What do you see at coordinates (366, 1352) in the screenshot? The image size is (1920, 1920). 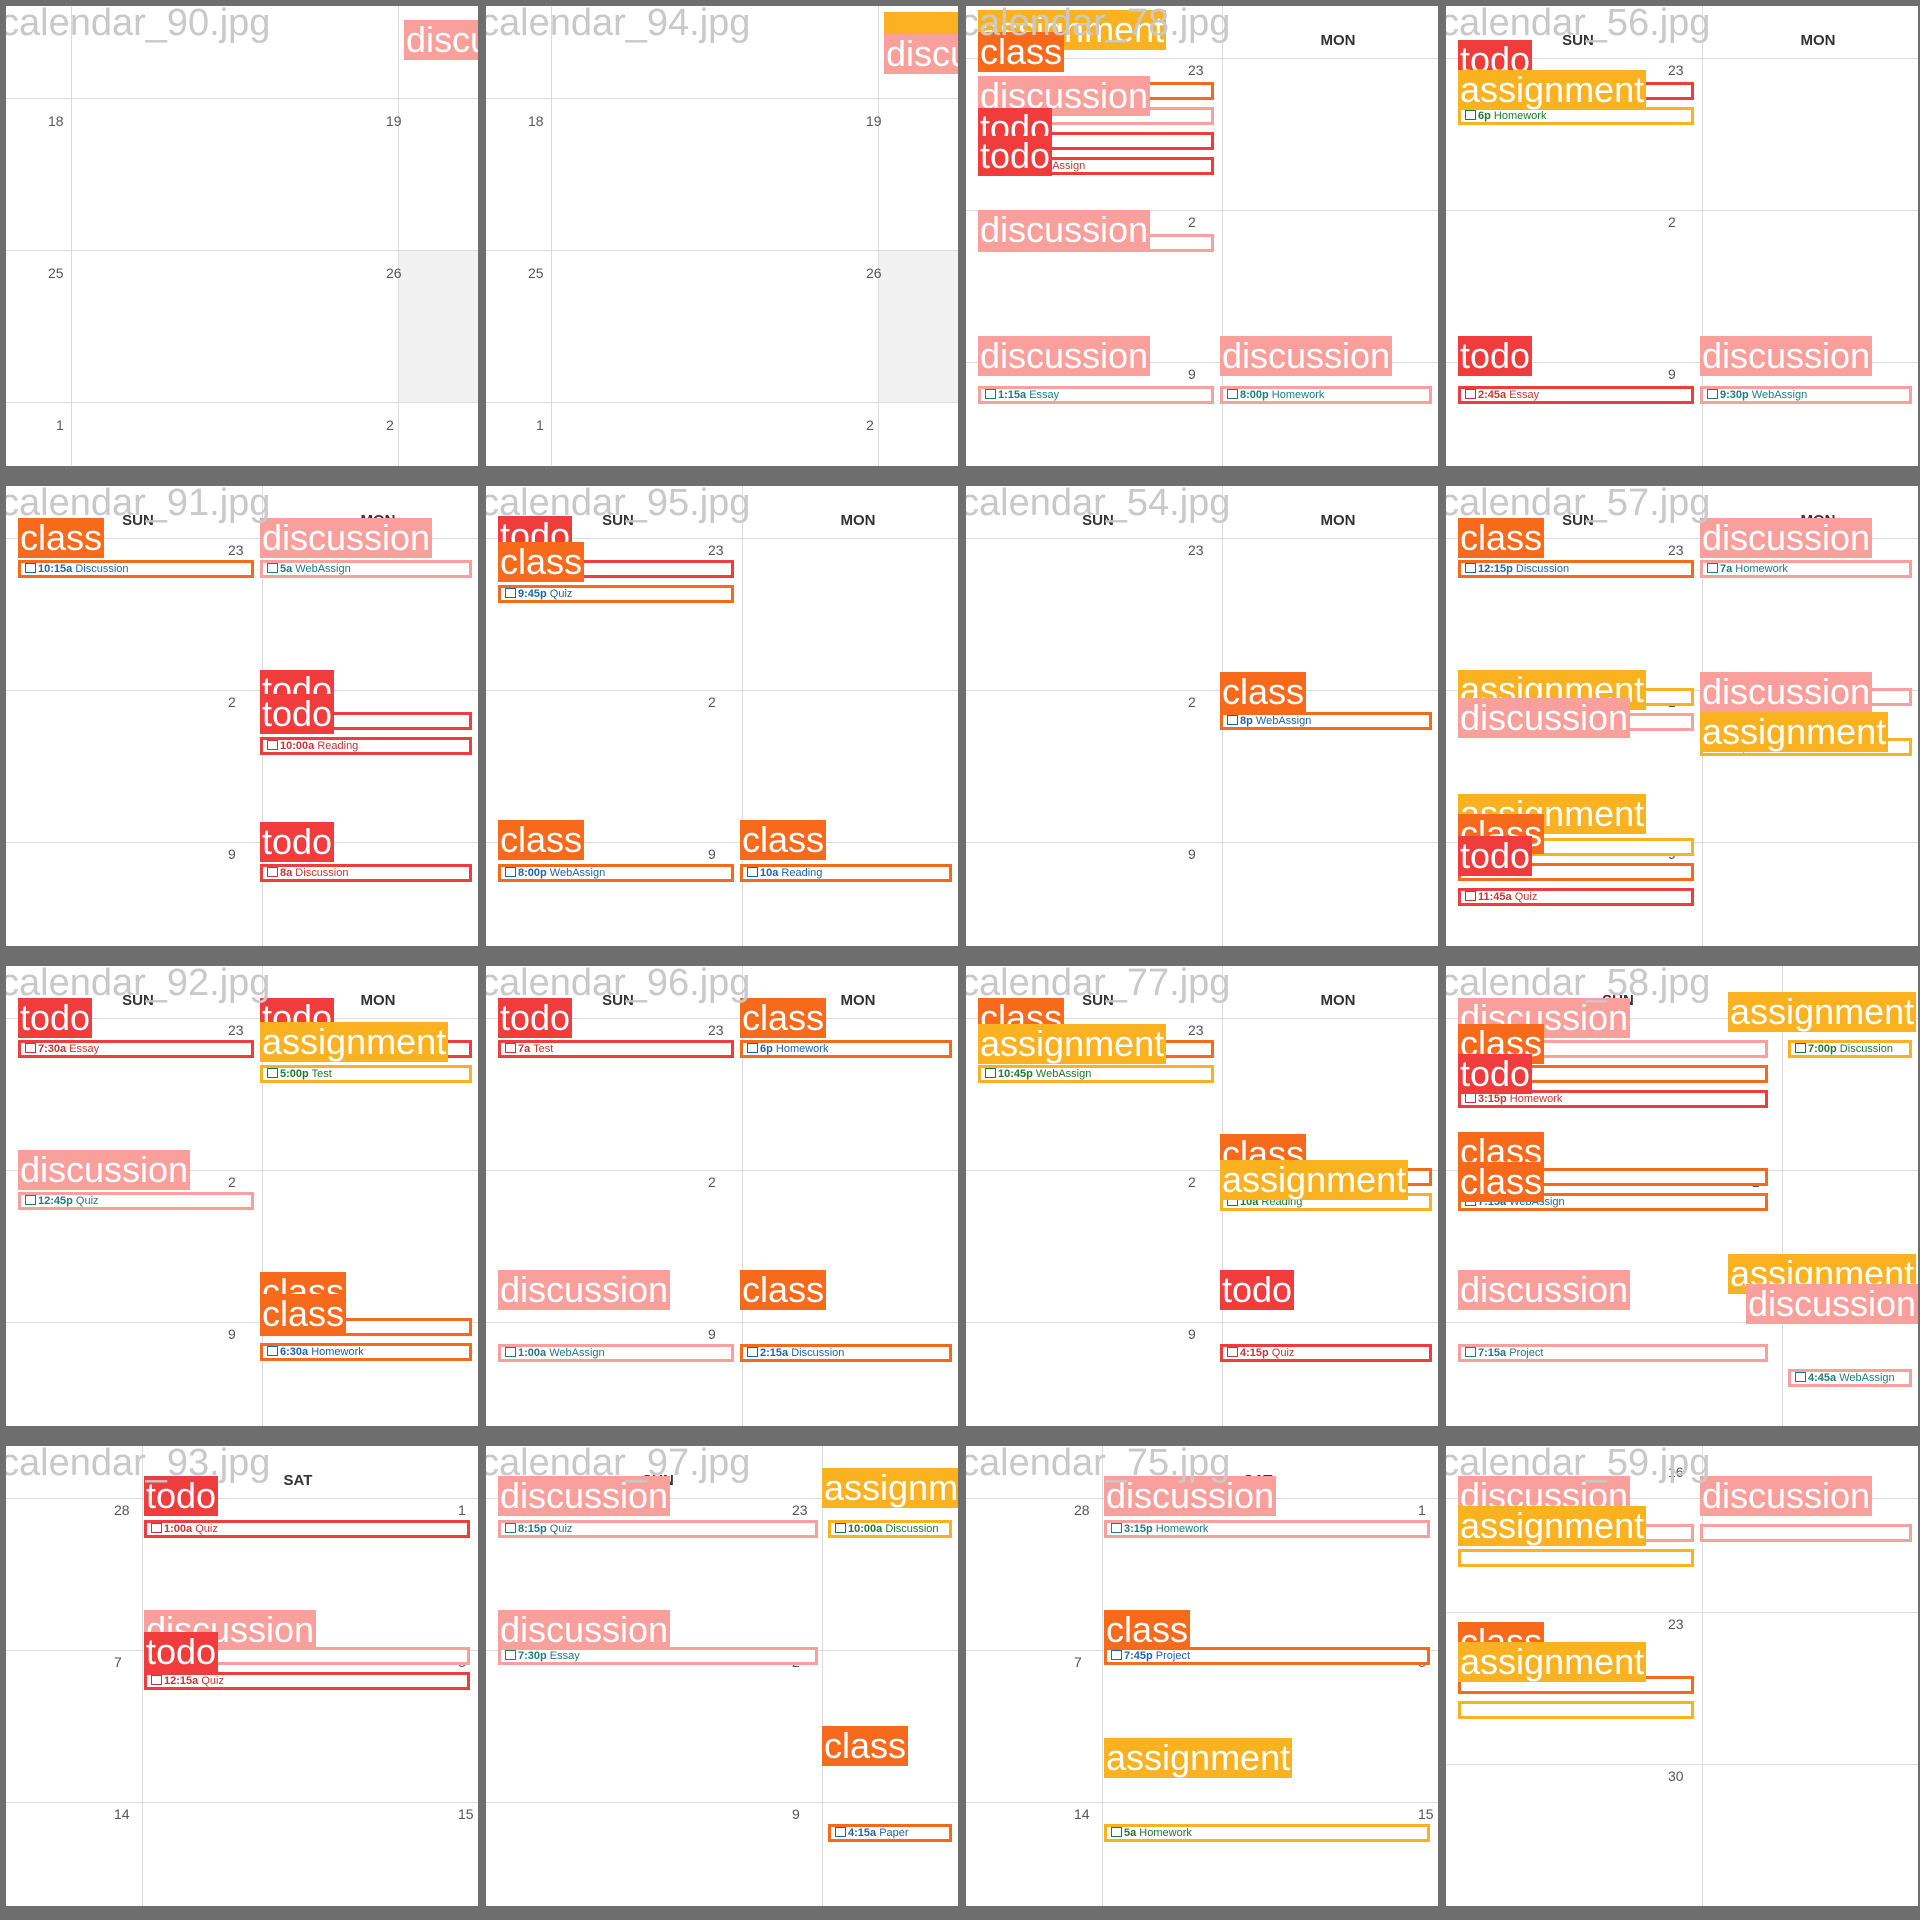 I see `calendar-event: 6:30a Homework` at bounding box center [366, 1352].